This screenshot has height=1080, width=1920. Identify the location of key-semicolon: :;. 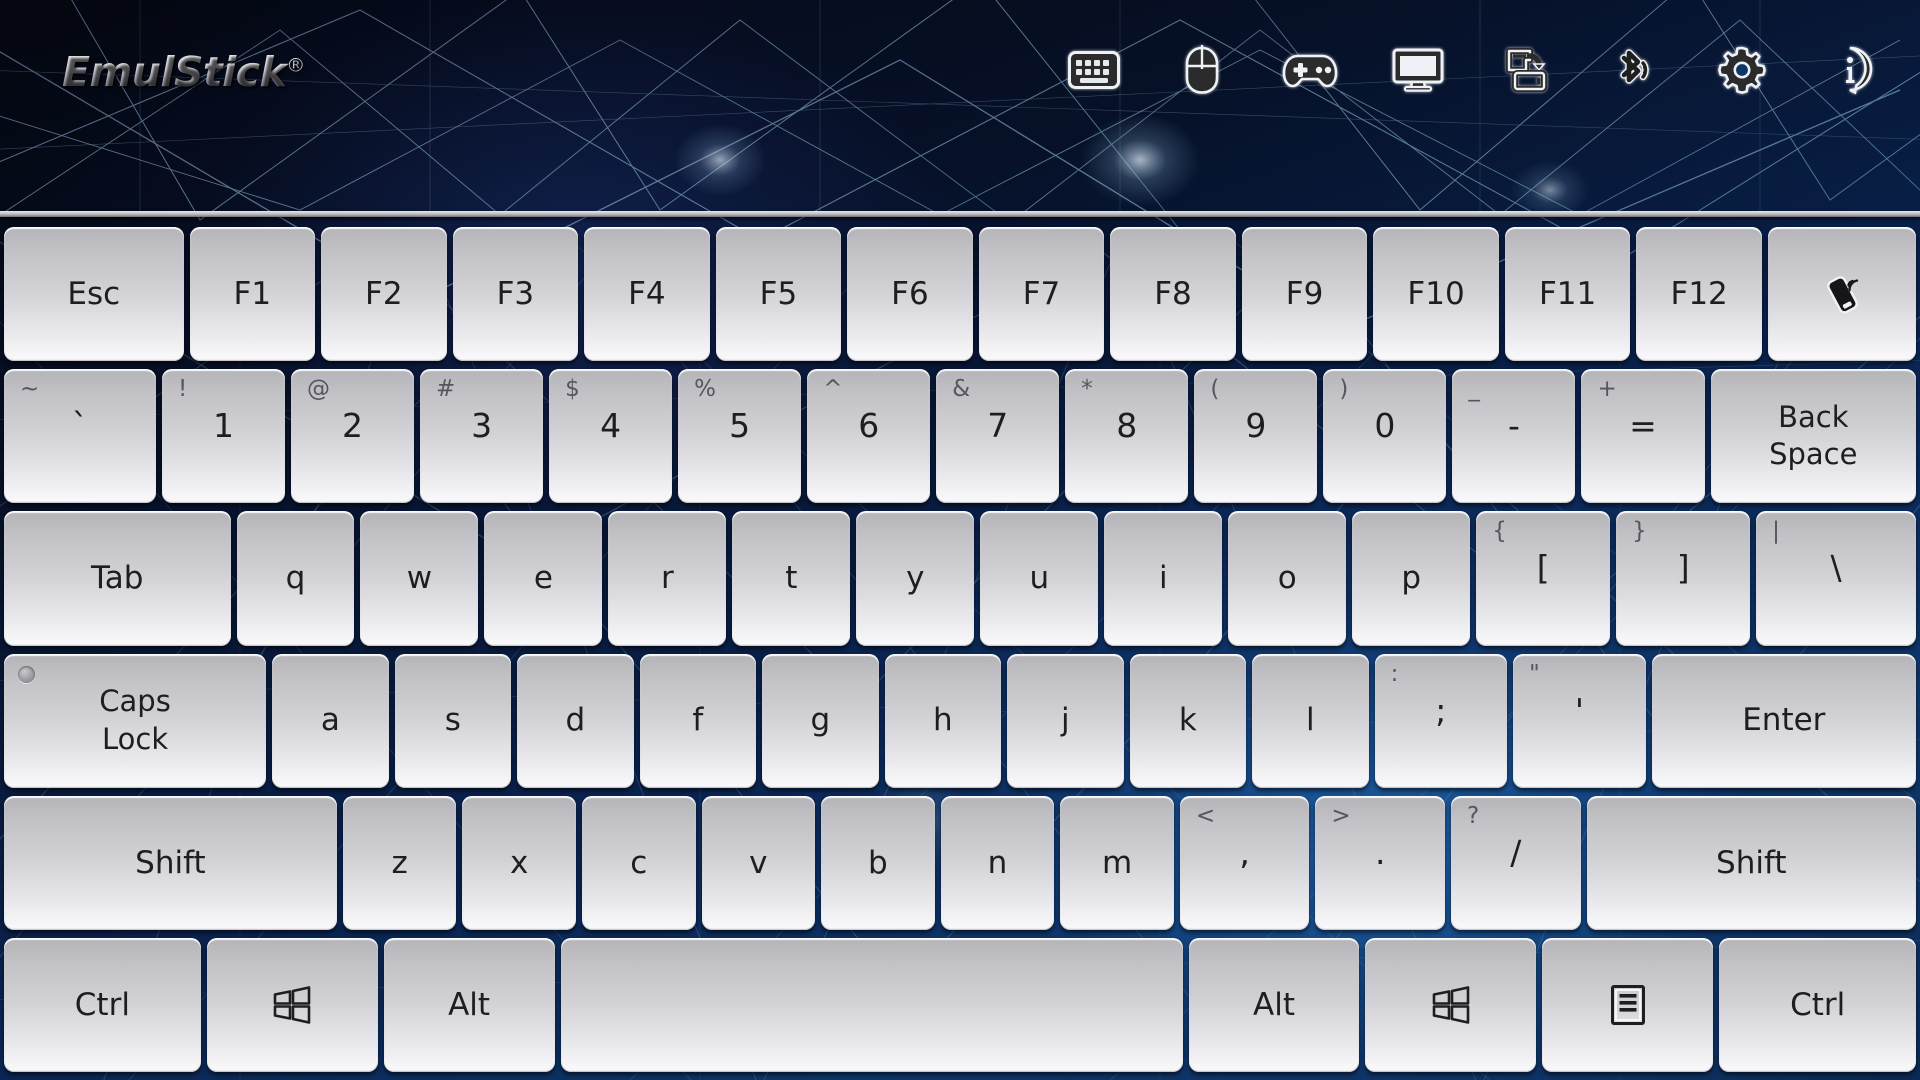
(1441, 720).